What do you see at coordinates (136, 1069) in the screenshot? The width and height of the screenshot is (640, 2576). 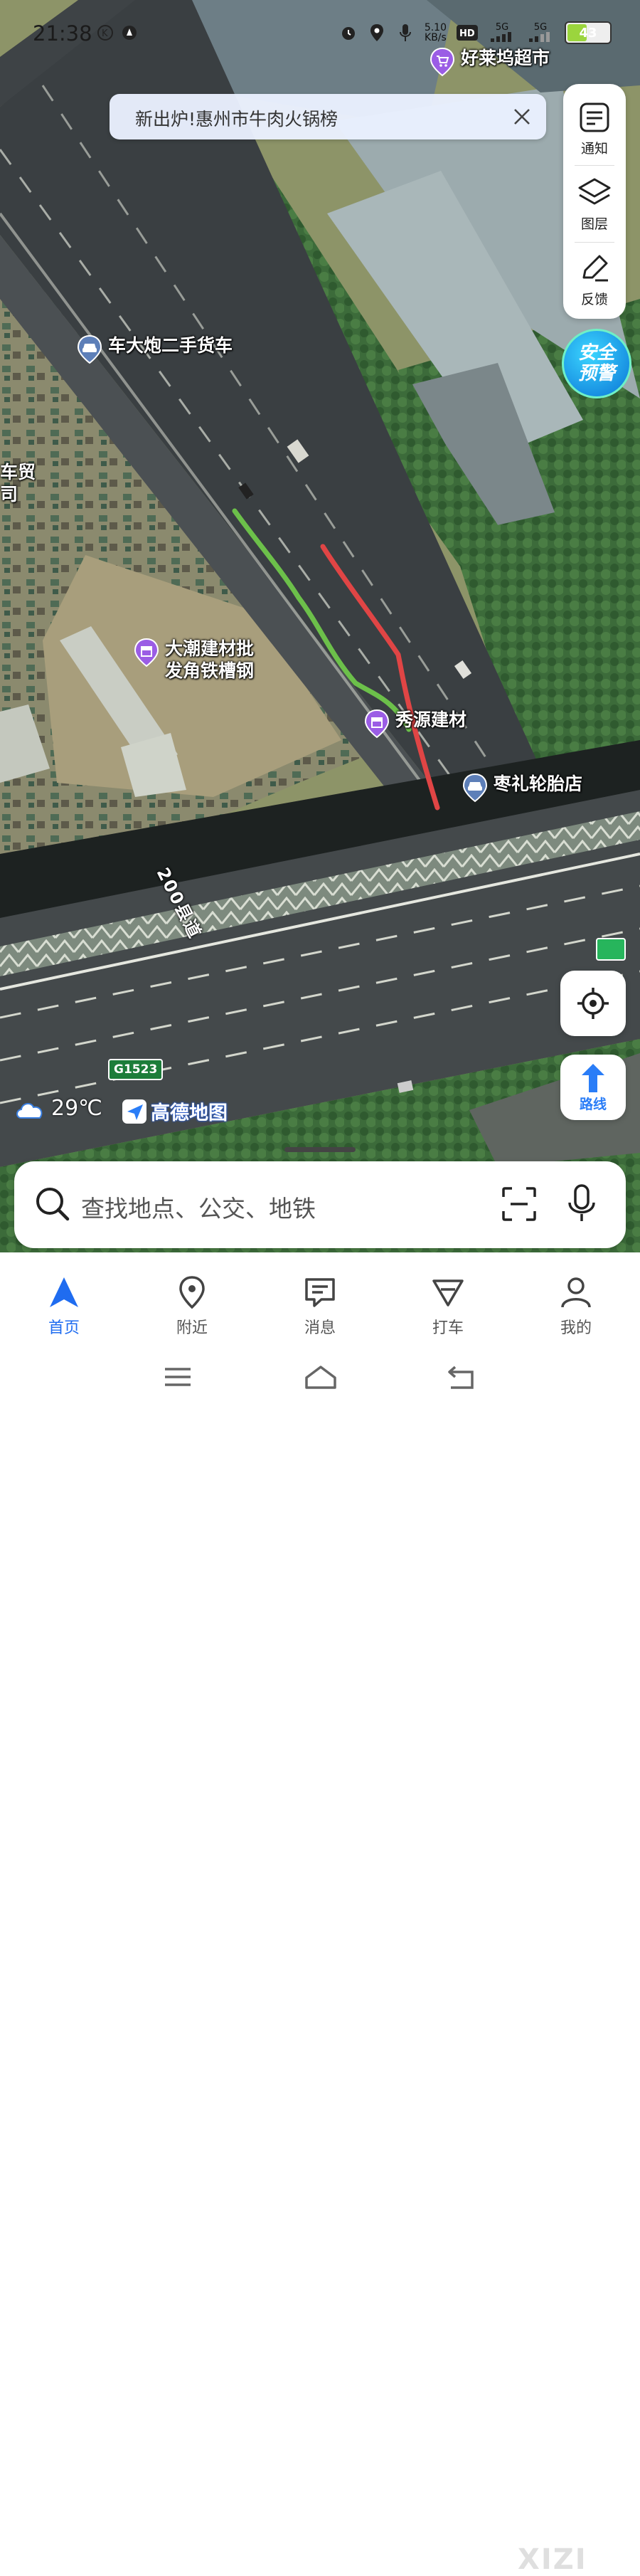 I see `highway-shield: G1523` at bounding box center [136, 1069].